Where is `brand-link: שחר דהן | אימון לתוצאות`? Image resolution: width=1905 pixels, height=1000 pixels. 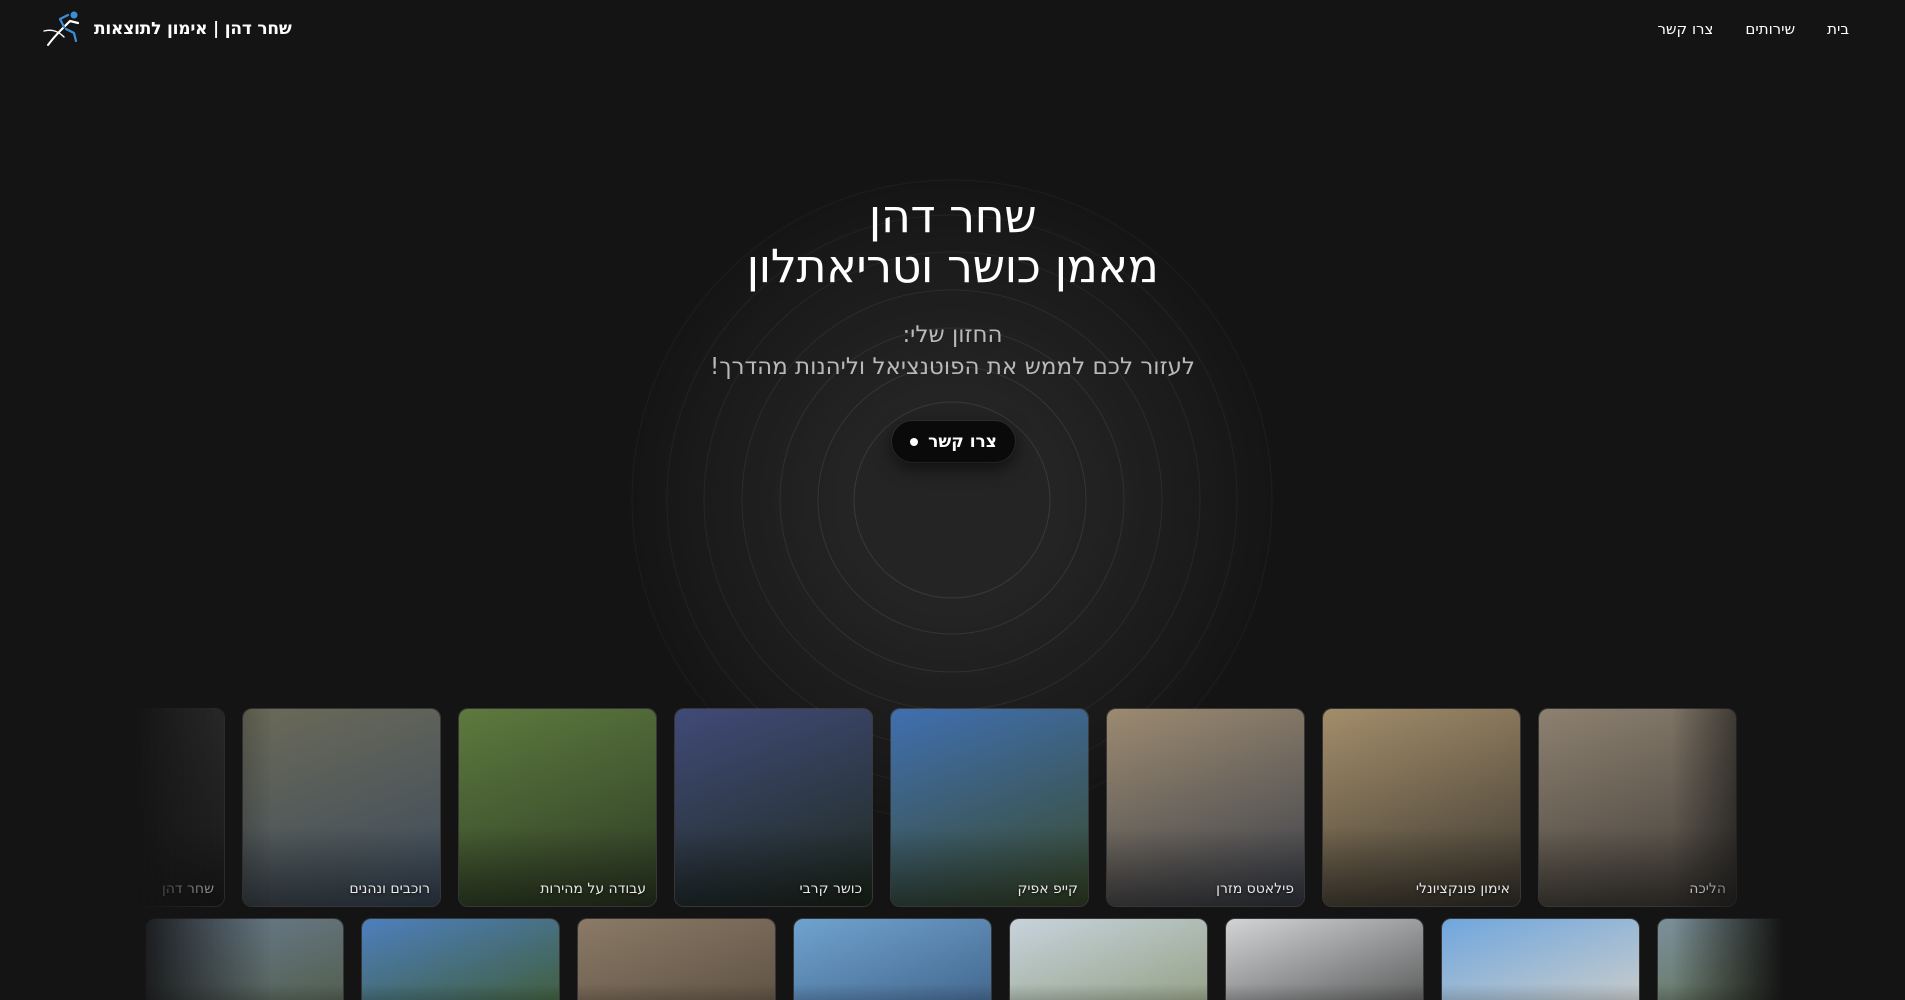 brand-link: שחר דהן | אימון לתוצאות is located at coordinates (166, 29).